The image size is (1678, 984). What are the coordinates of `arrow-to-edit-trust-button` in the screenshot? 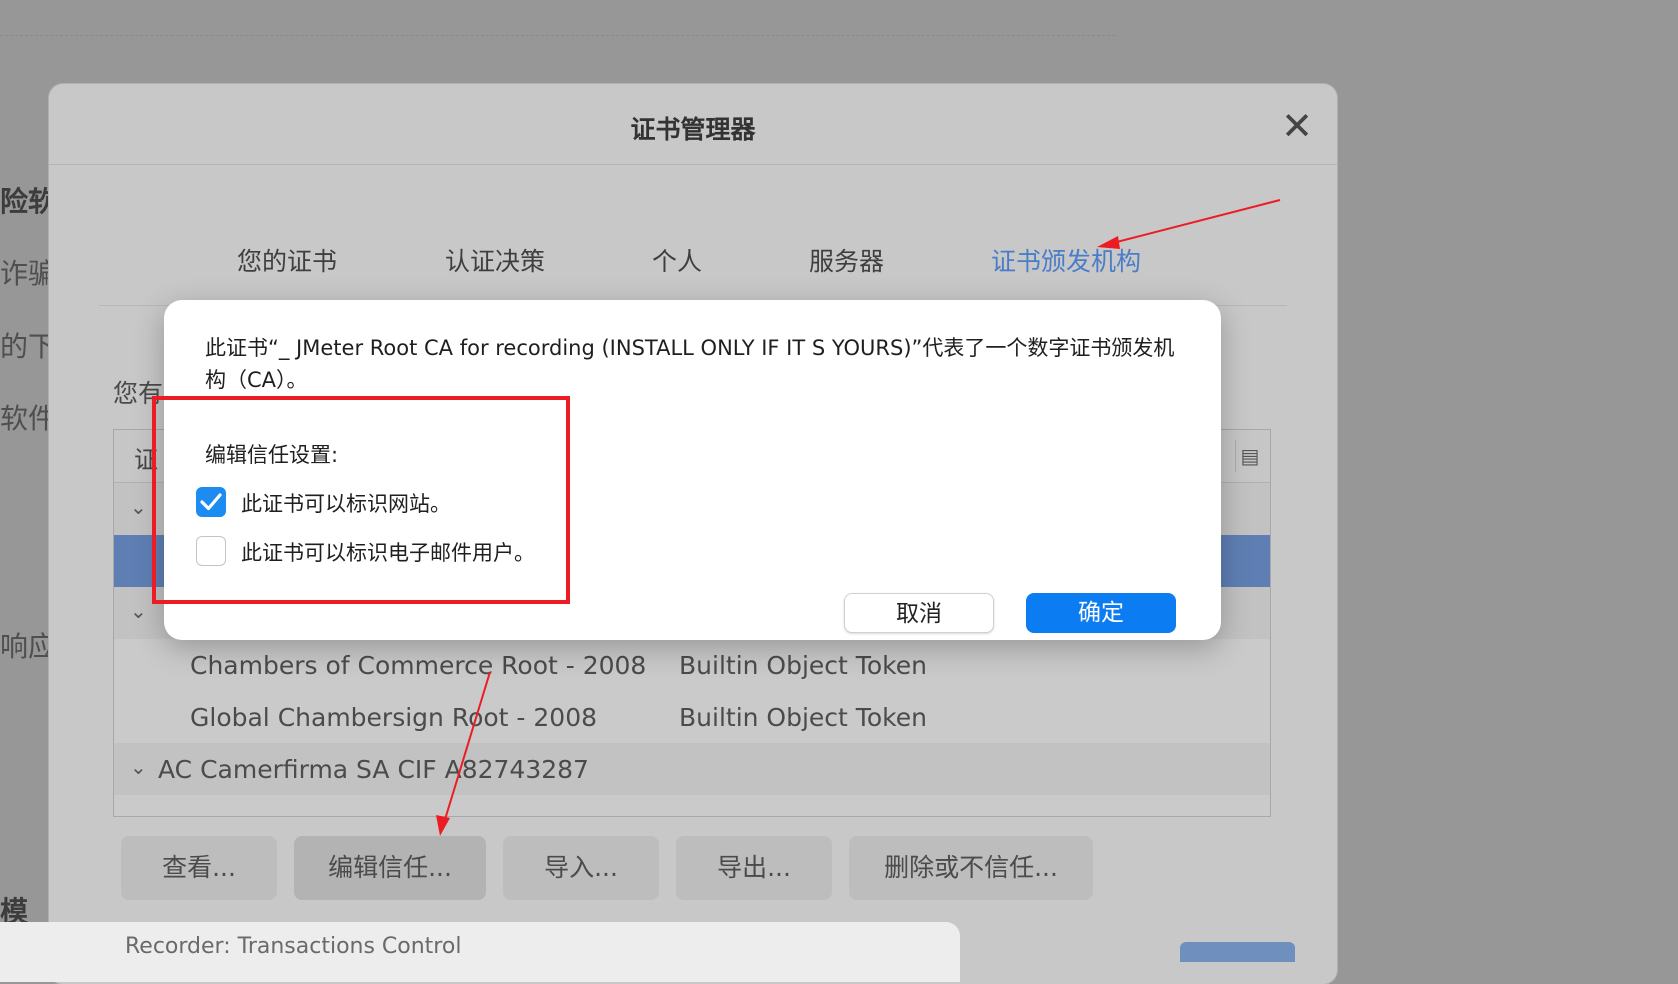 It's located at (466, 749).